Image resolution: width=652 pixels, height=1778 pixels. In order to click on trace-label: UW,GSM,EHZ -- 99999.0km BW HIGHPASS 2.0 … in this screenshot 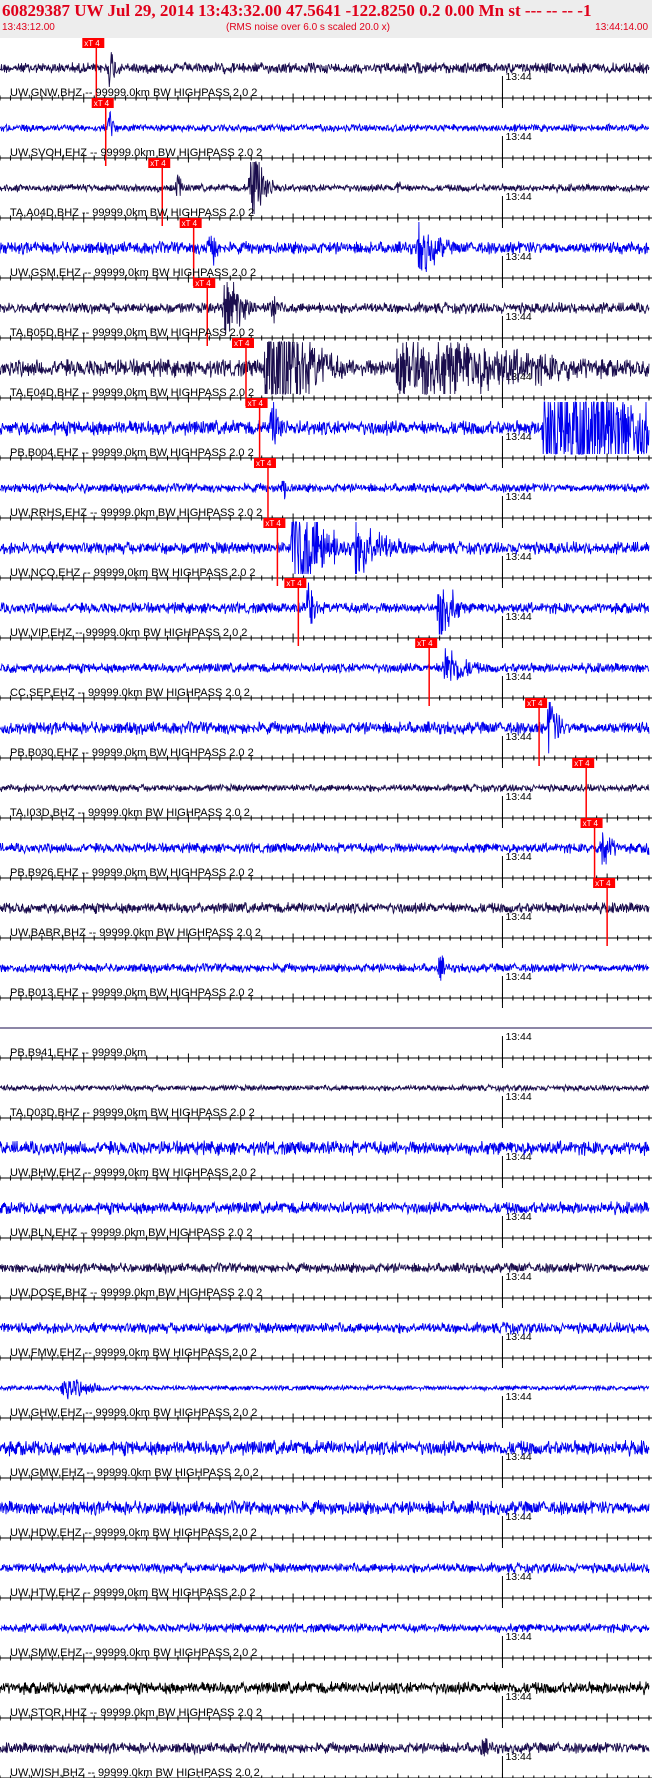, I will do `click(133, 273)`.